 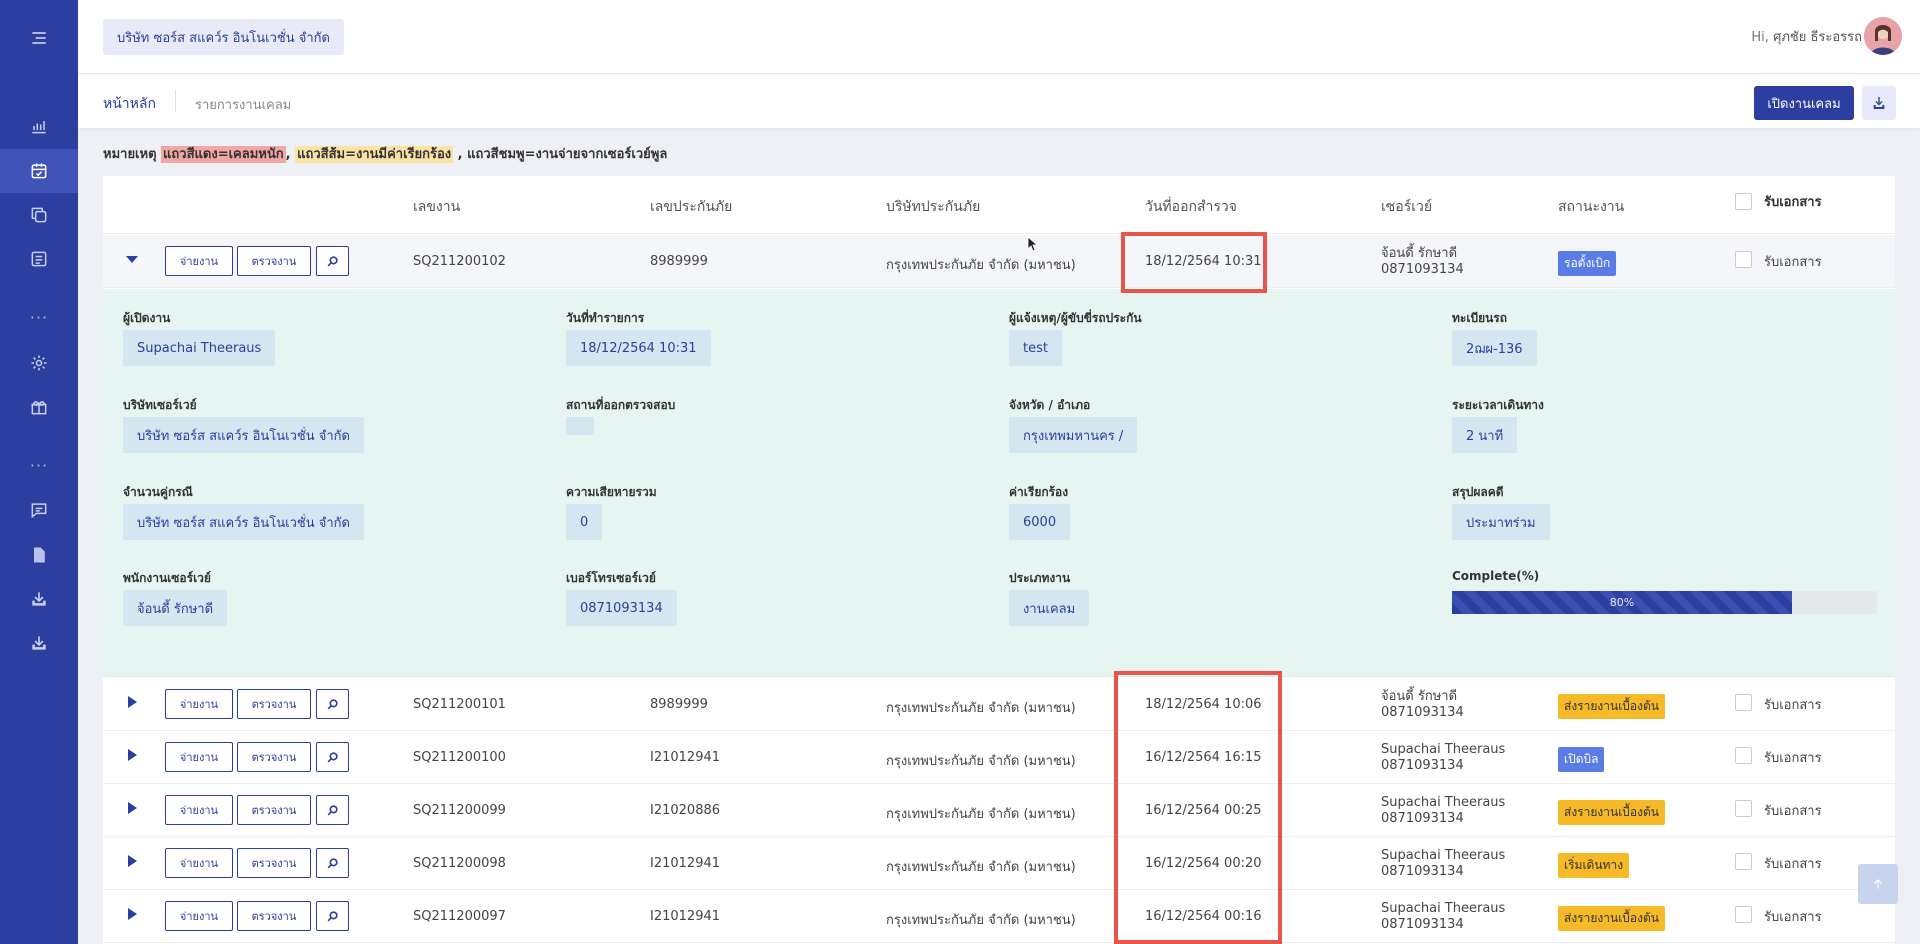 What do you see at coordinates (39, 555) in the screenshot?
I see `document-icon` at bounding box center [39, 555].